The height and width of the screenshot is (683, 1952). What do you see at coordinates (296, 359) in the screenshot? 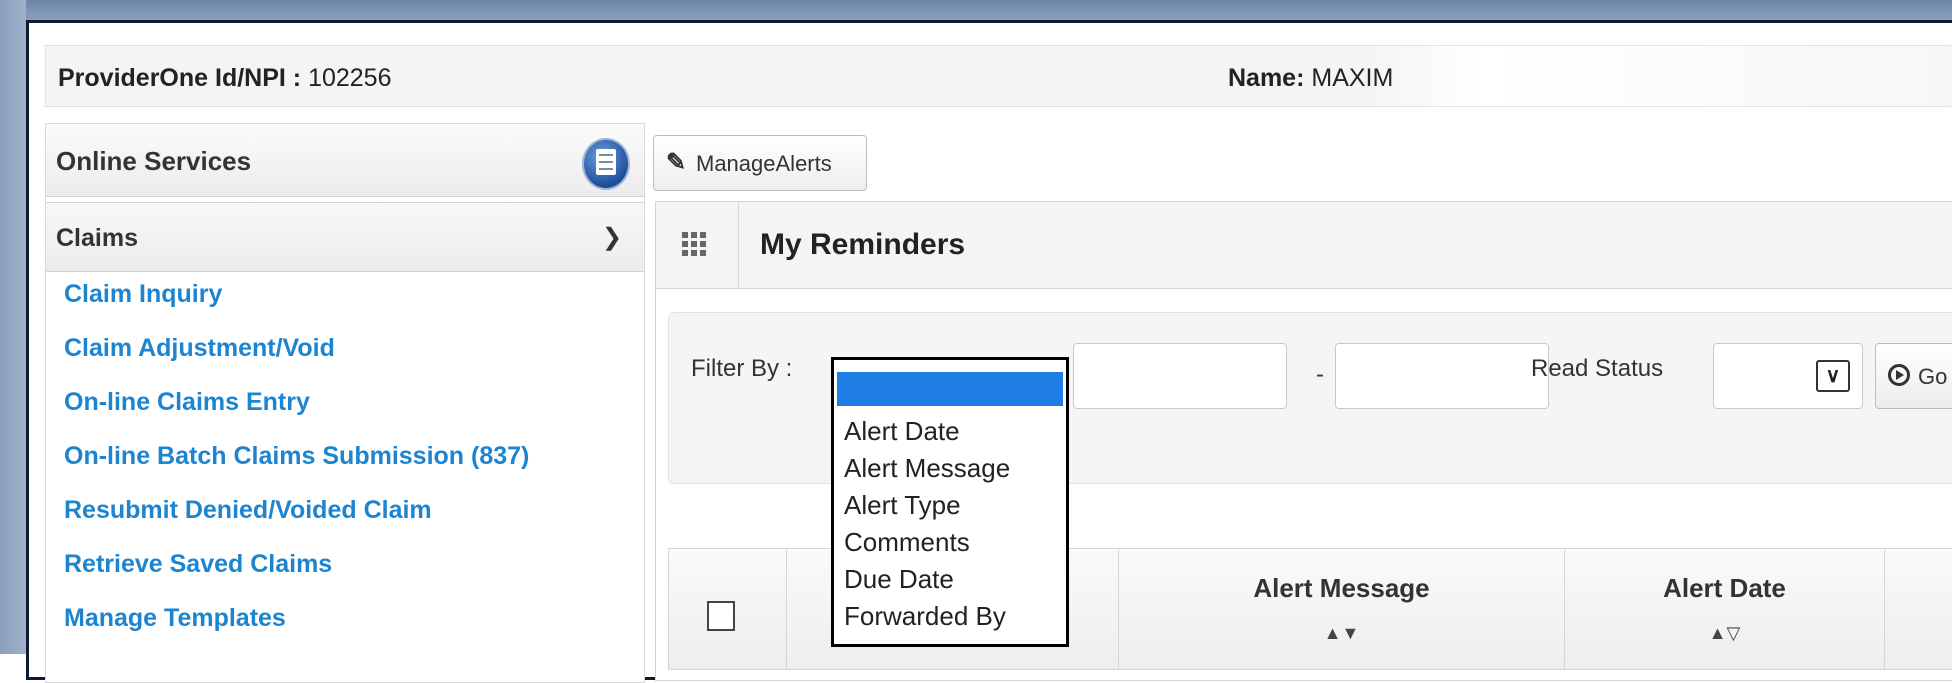
I see `link-claim-adjustment: Claim Adjustment/Void` at bounding box center [296, 359].